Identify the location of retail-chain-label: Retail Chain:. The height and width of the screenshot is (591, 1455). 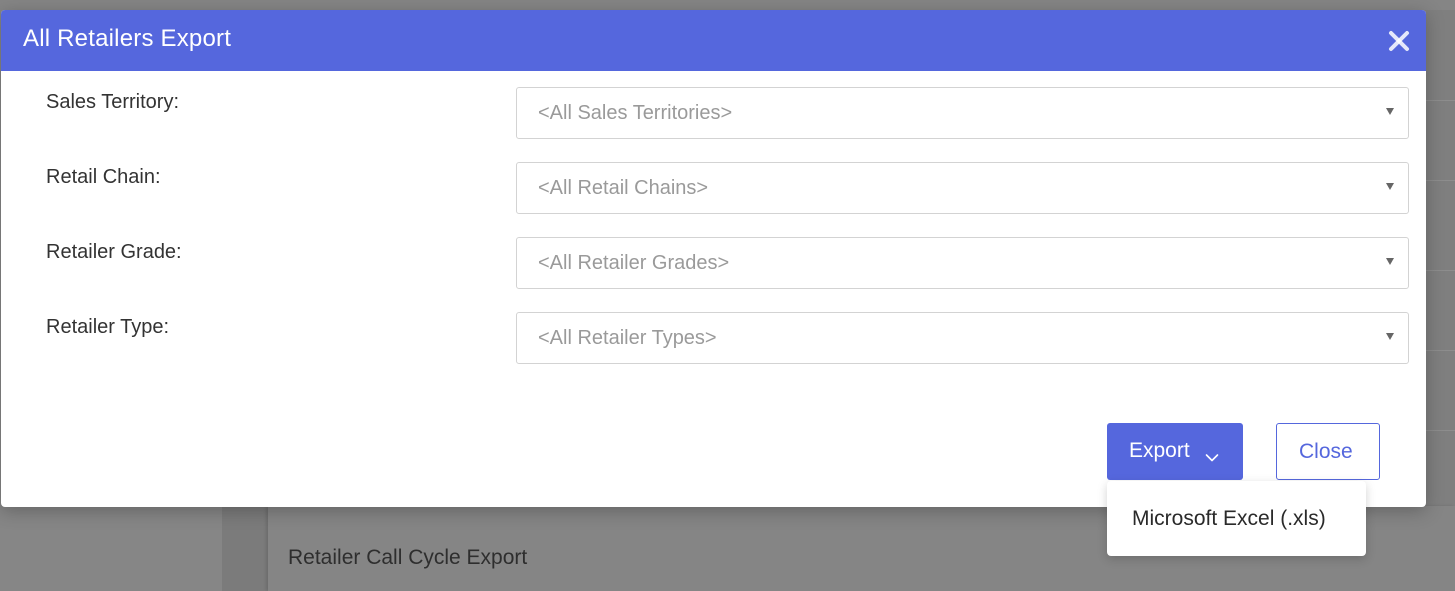
(103, 177).